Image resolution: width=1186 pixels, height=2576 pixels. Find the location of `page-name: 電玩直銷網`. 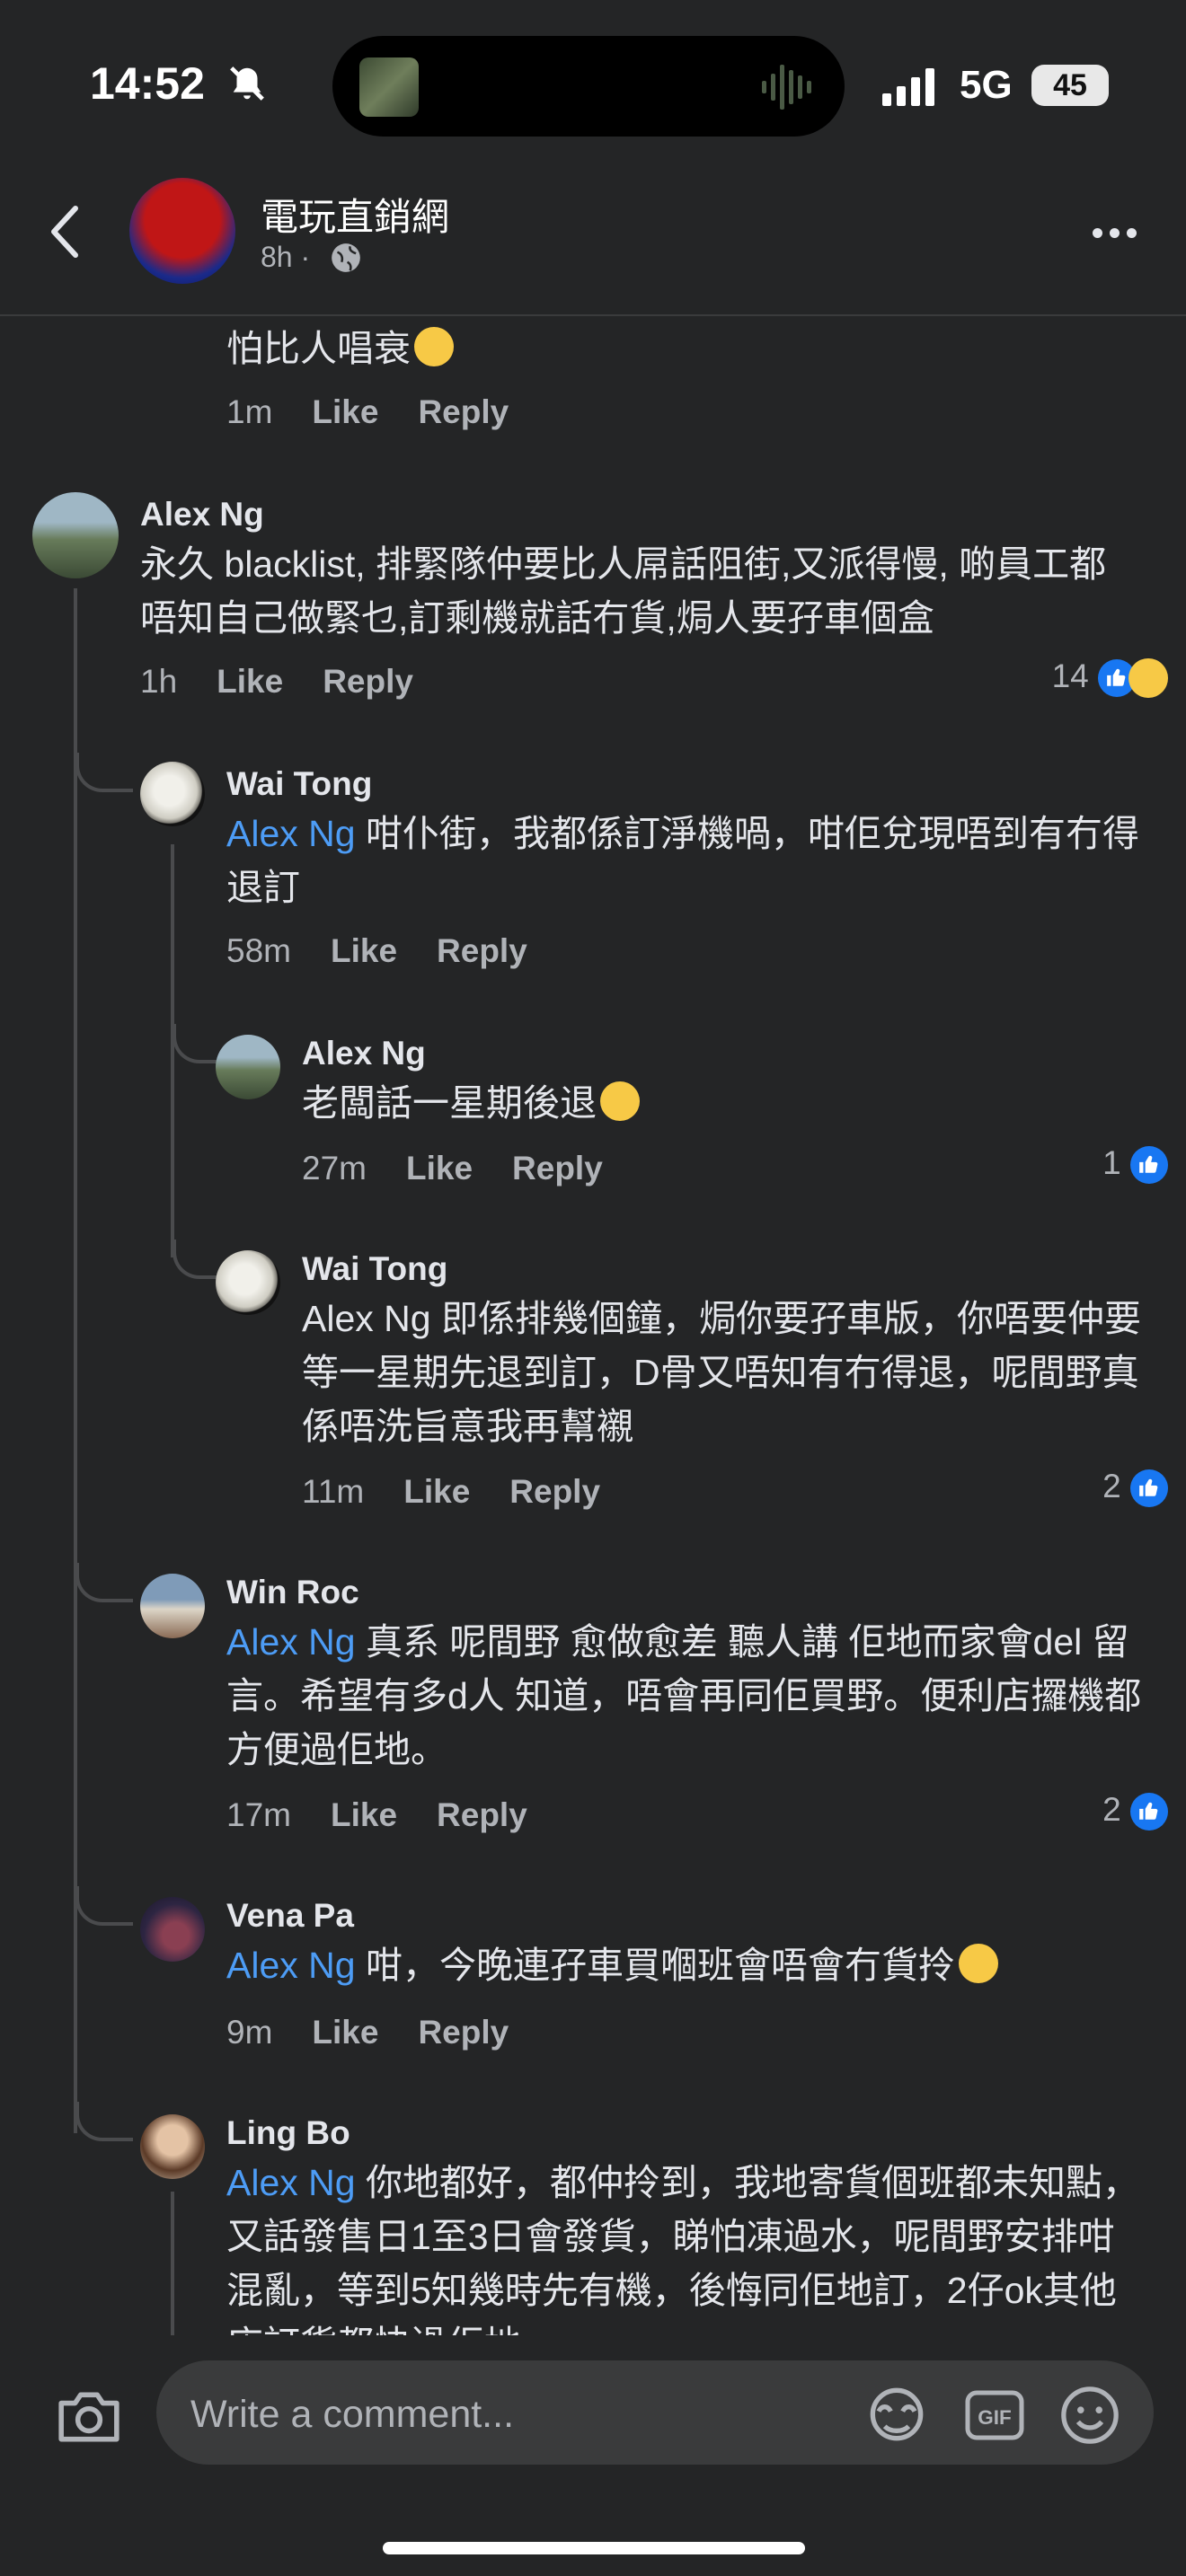

page-name: 電玩直銷網 is located at coordinates (355, 214).